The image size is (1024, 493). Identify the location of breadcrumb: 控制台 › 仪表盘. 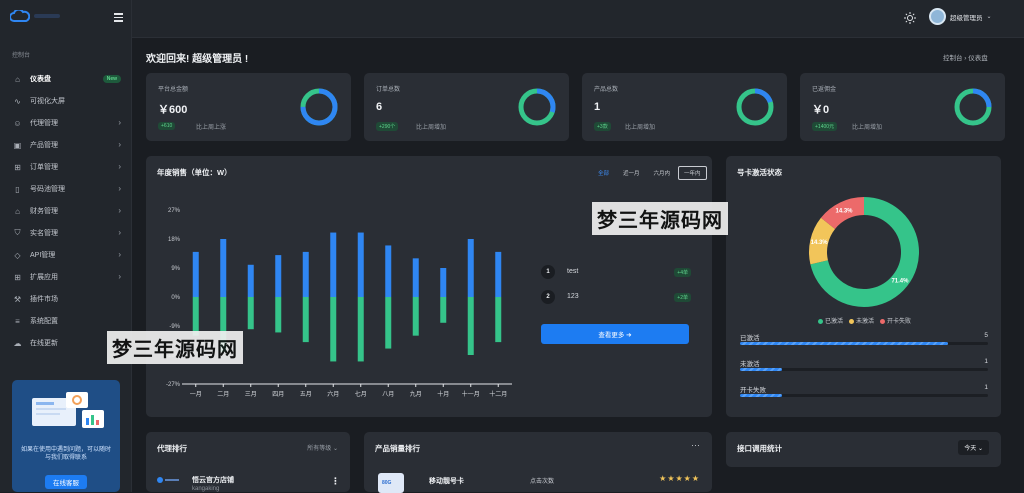
(965, 57).